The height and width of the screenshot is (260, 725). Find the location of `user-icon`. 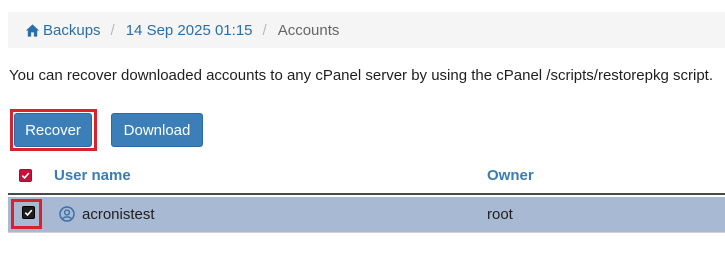

user-icon is located at coordinates (67, 214).